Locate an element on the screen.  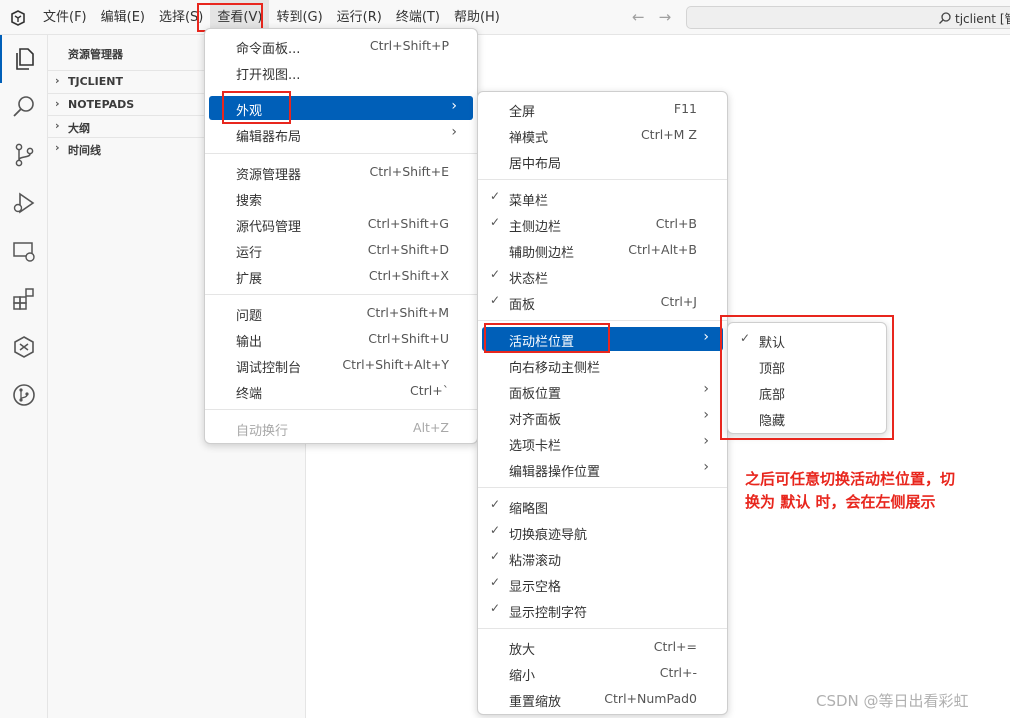
menu-item-move-sidebar-right: 向右移动主侧栏 is located at coordinates (602, 365).